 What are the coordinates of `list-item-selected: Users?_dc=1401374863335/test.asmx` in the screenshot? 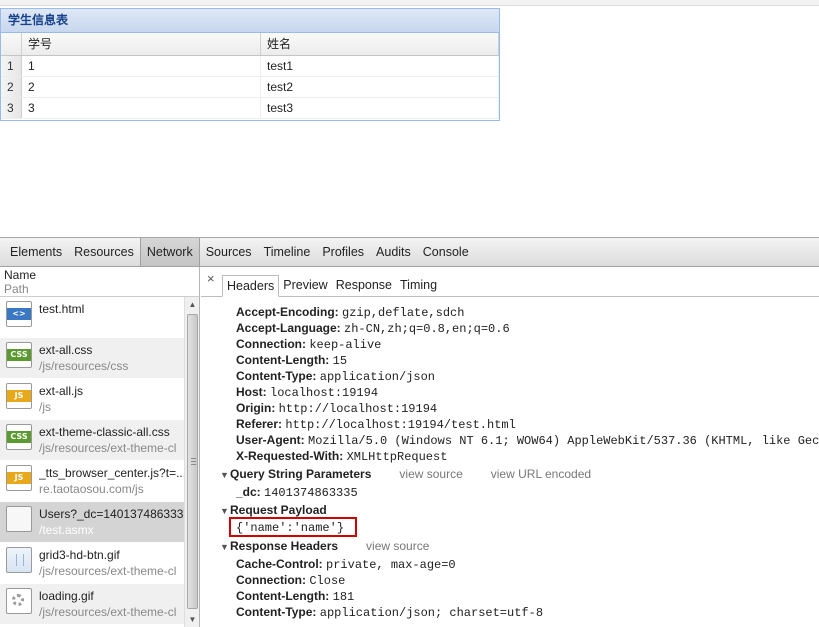 It's located at (92, 522).